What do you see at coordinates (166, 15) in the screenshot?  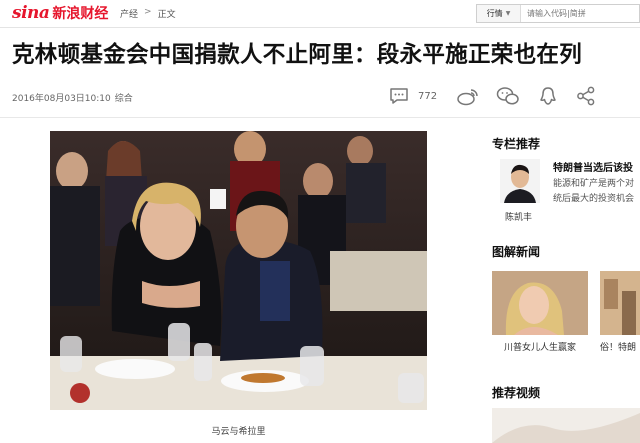 I see `breadcrumb-current: 正文` at bounding box center [166, 15].